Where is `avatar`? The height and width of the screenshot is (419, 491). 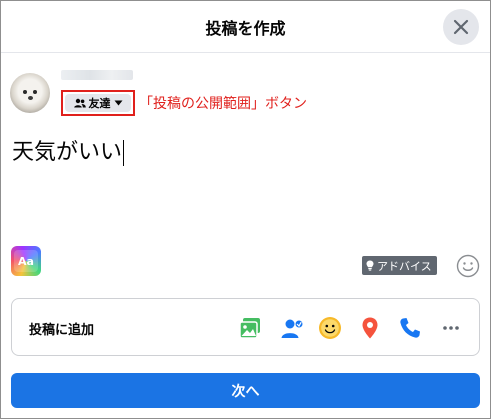 avatar is located at coordinates (30, 93).